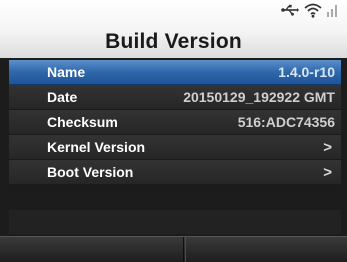 The width and height of the screenshot is (347, 262). Describe the element at coordinates (175, 97) in the screenshot. I see `row-date: Date 20150129_192922 GMT` at that location.